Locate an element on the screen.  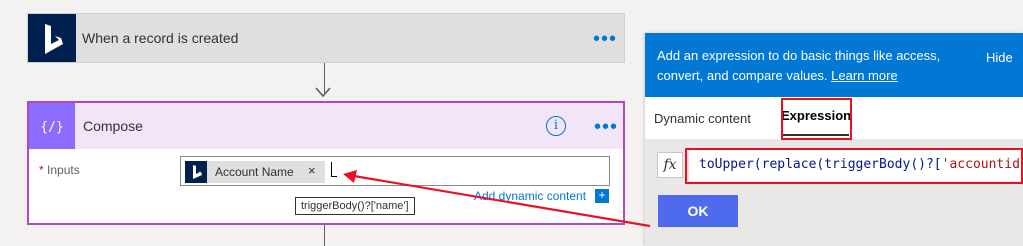
compose-title: Compose is located at coordinates (113, 126).